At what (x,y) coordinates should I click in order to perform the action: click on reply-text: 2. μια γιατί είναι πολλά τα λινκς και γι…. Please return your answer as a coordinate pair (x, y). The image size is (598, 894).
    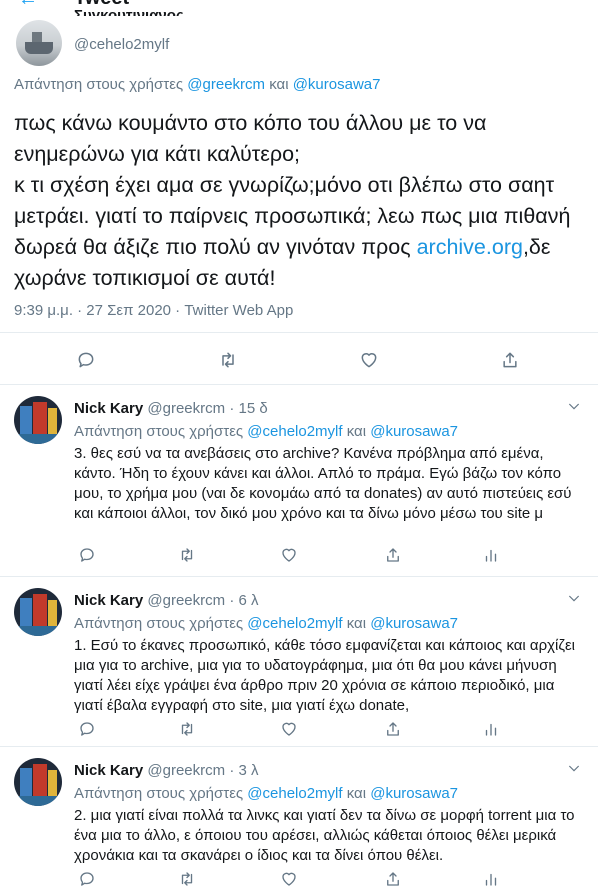
    Looking at the image, I should click on (324, 835).